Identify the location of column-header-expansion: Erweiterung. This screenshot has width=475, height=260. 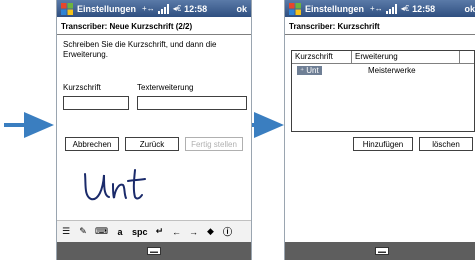
(406, 57).